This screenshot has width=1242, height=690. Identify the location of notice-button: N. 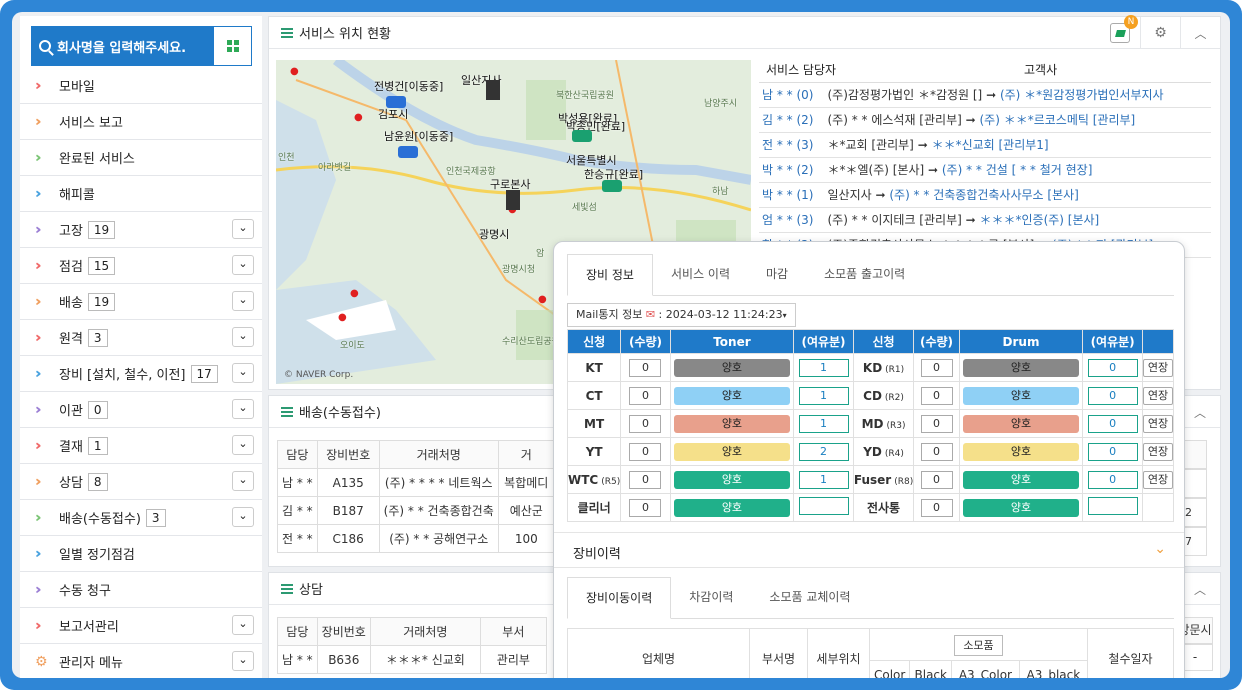
(1120, 32).